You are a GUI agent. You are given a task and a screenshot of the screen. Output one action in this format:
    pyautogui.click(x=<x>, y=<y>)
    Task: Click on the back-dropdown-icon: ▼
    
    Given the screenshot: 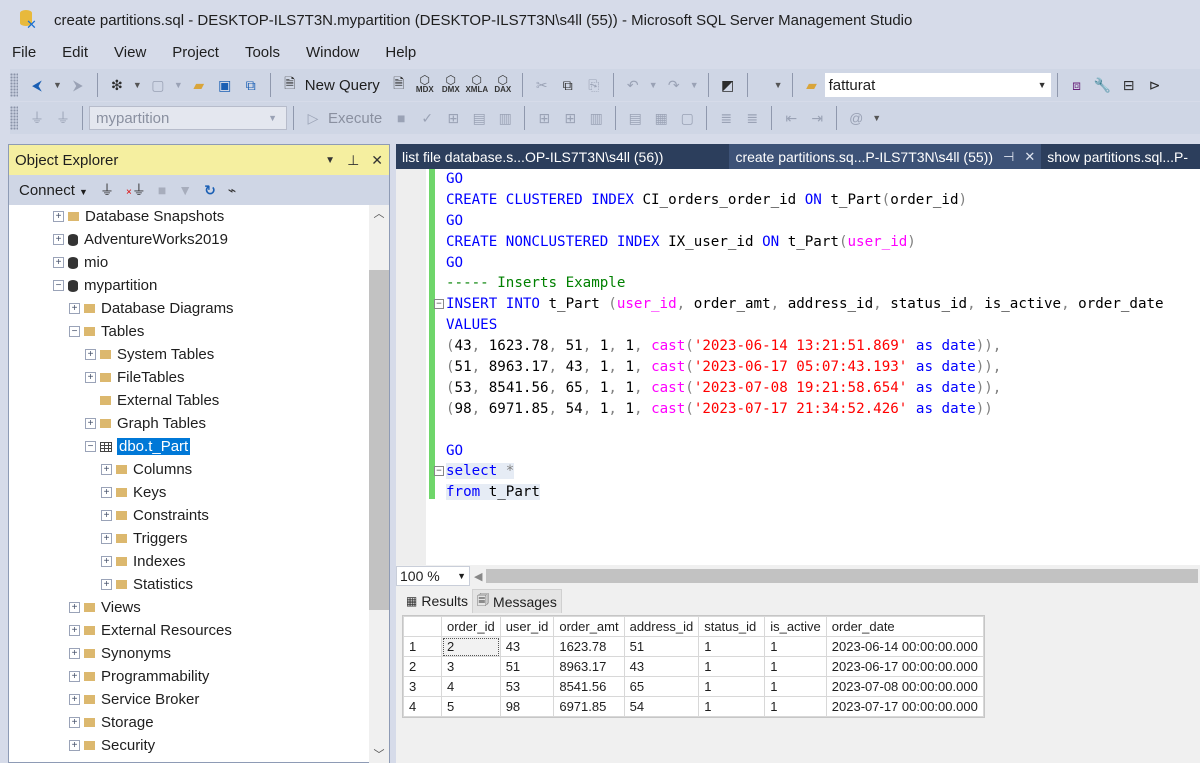 What is the action you would take?
    pyautogui.click(x=57, y=85)
    